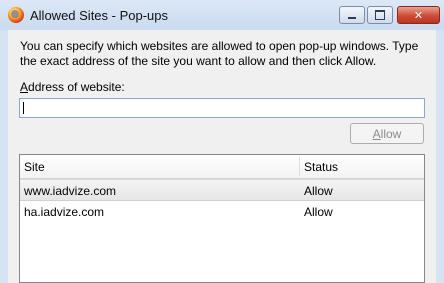 The image size is (444, 283). I want to click on column-header-site: Site, so click(34, 167).